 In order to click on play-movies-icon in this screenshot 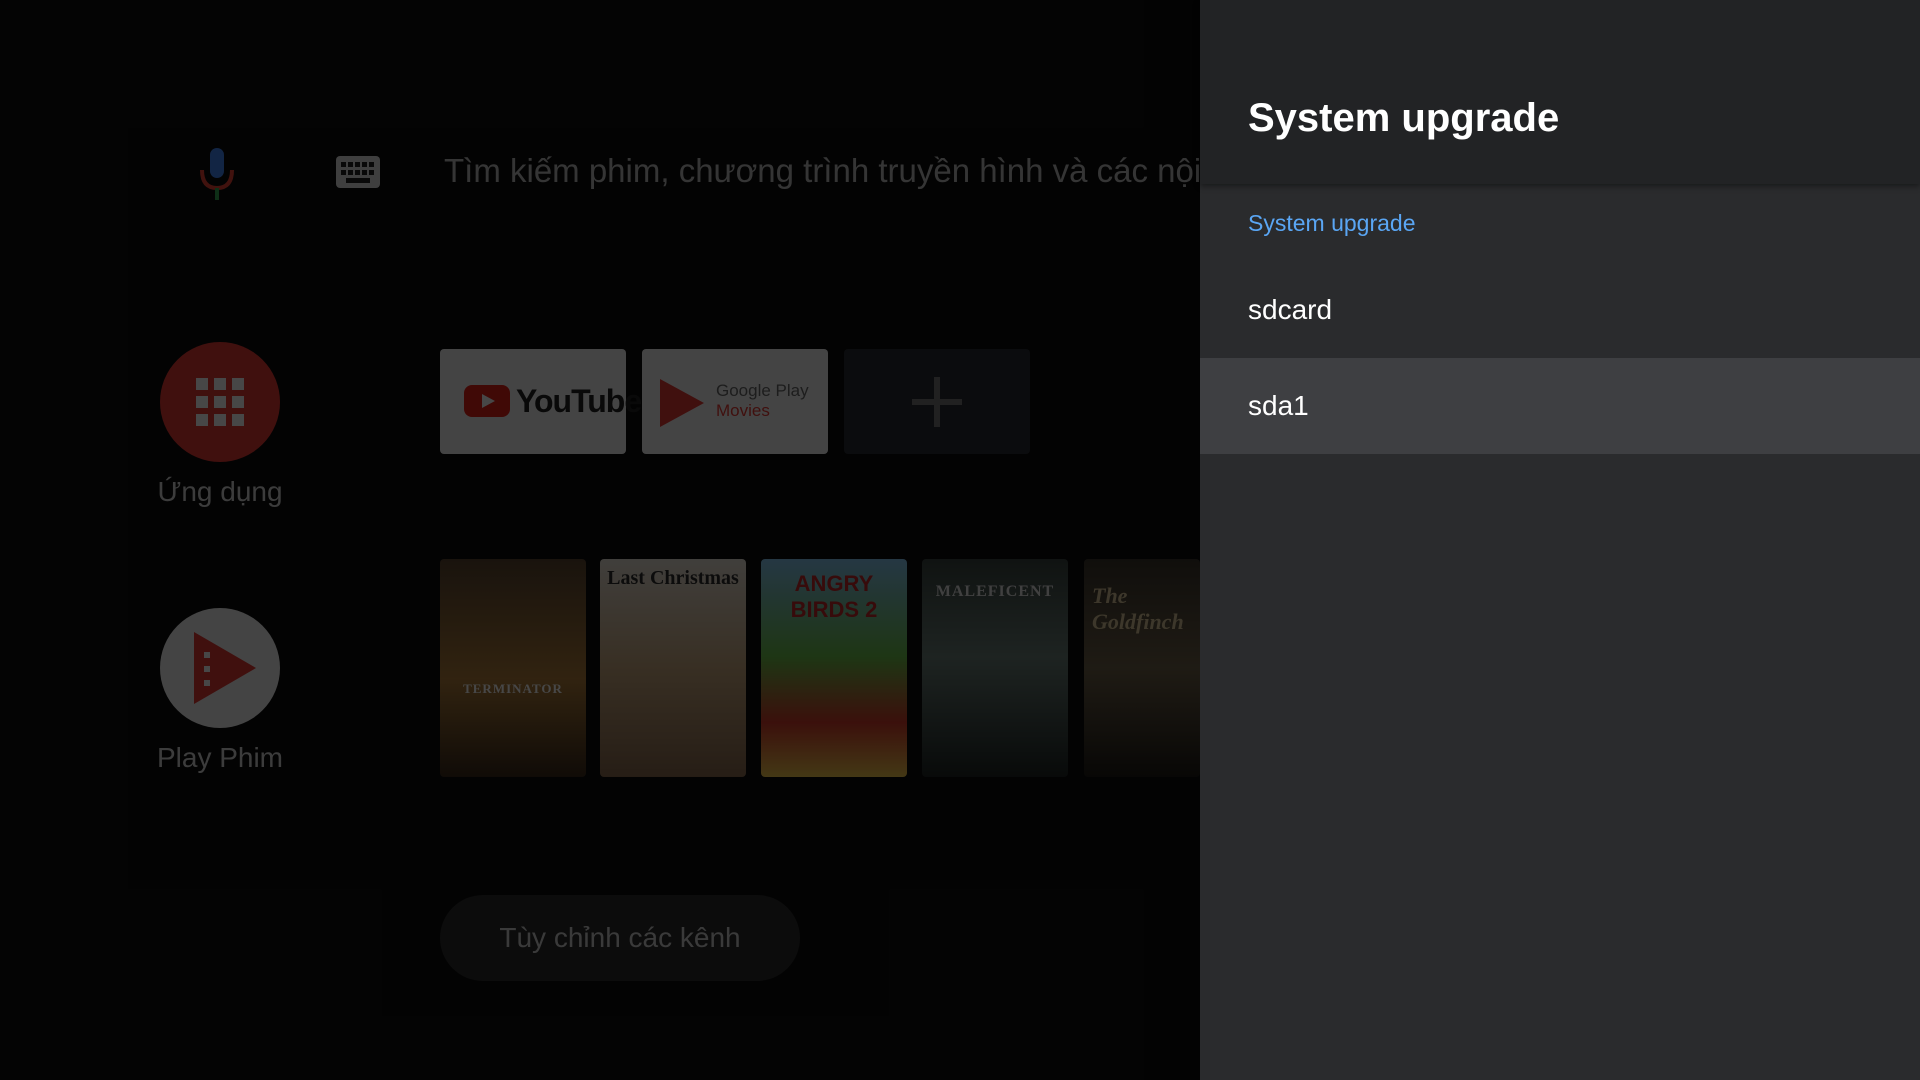, I will do `click(220, 668)`.